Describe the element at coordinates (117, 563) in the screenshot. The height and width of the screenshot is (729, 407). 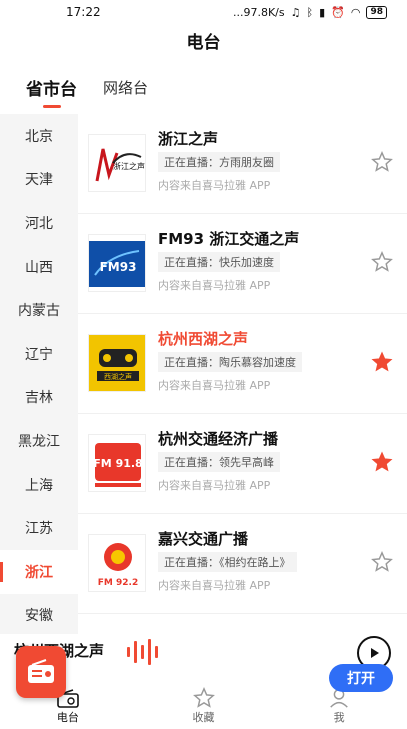
I see `station-logo: FM 92.2` at that location.